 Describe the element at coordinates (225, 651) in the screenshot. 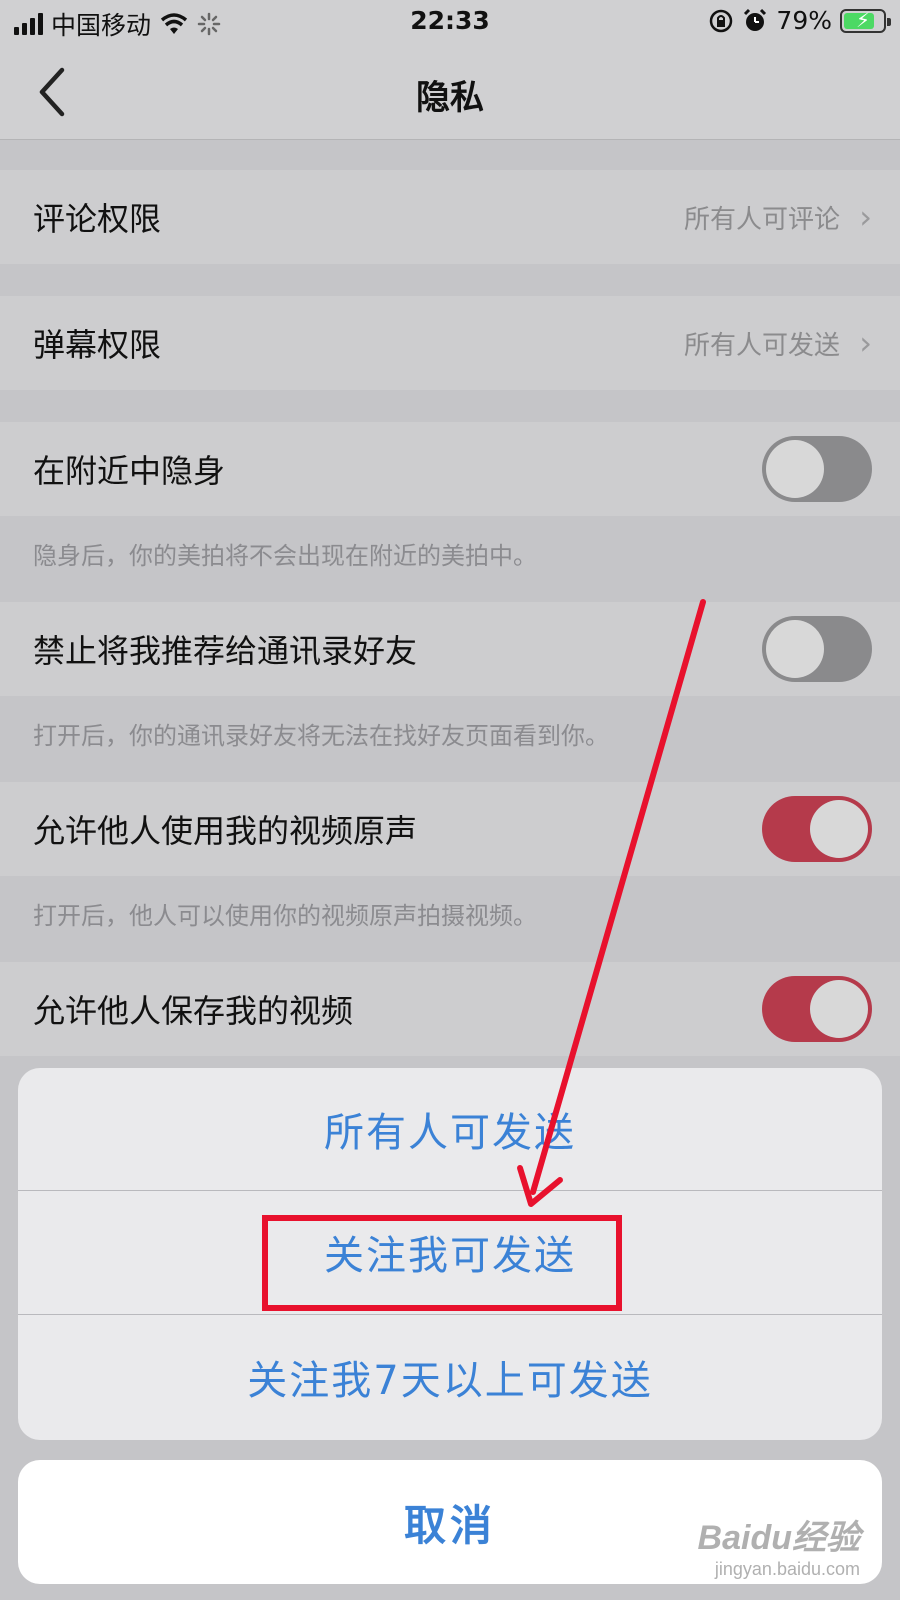

I see `block-contacts-label: 禁止将我推荐给通讯录好友` at that location.